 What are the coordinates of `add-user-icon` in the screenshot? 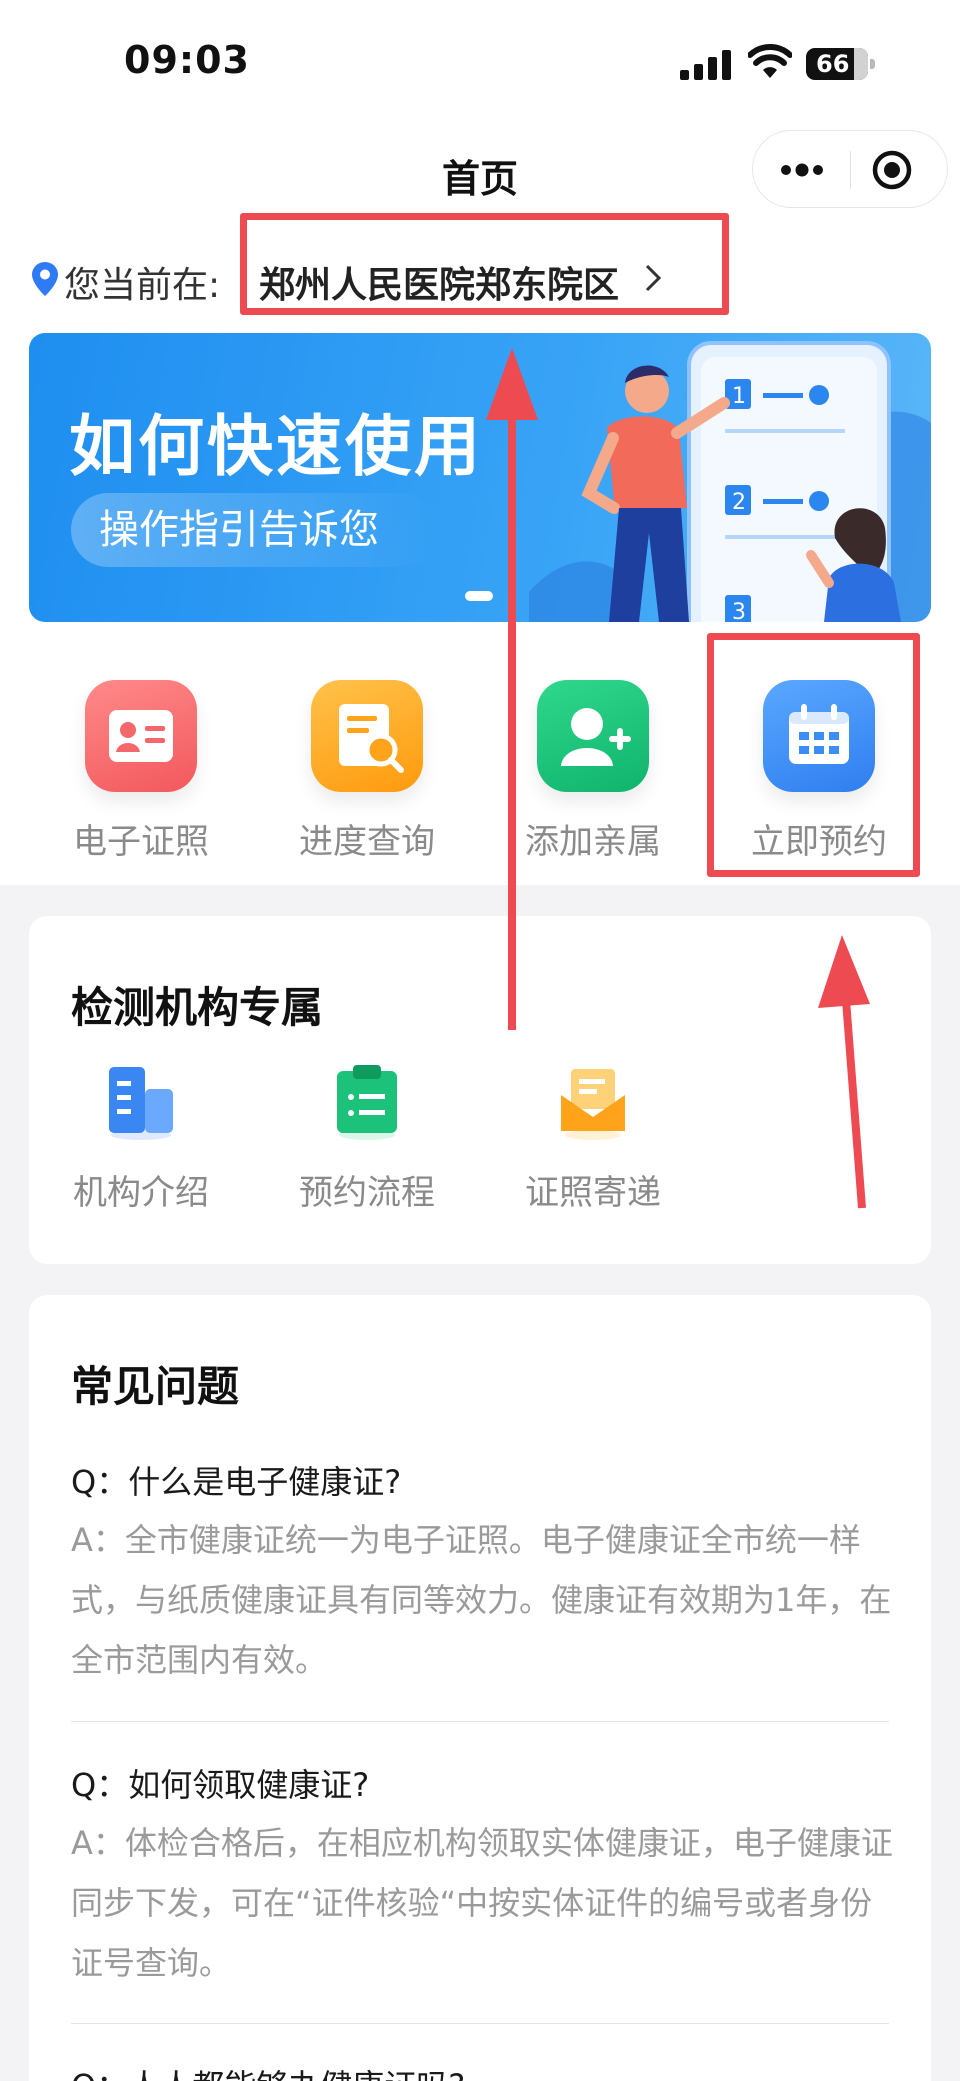 It's located at (593, 736).